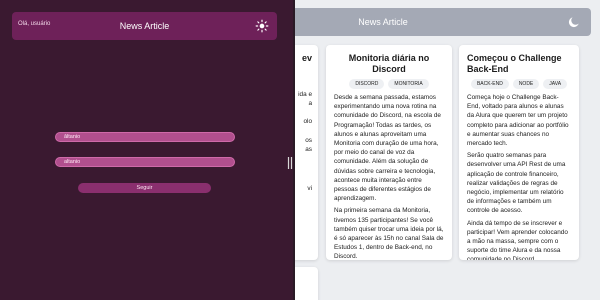  I want to click on user-greeting: Olá, usuário, so click(34, 24).